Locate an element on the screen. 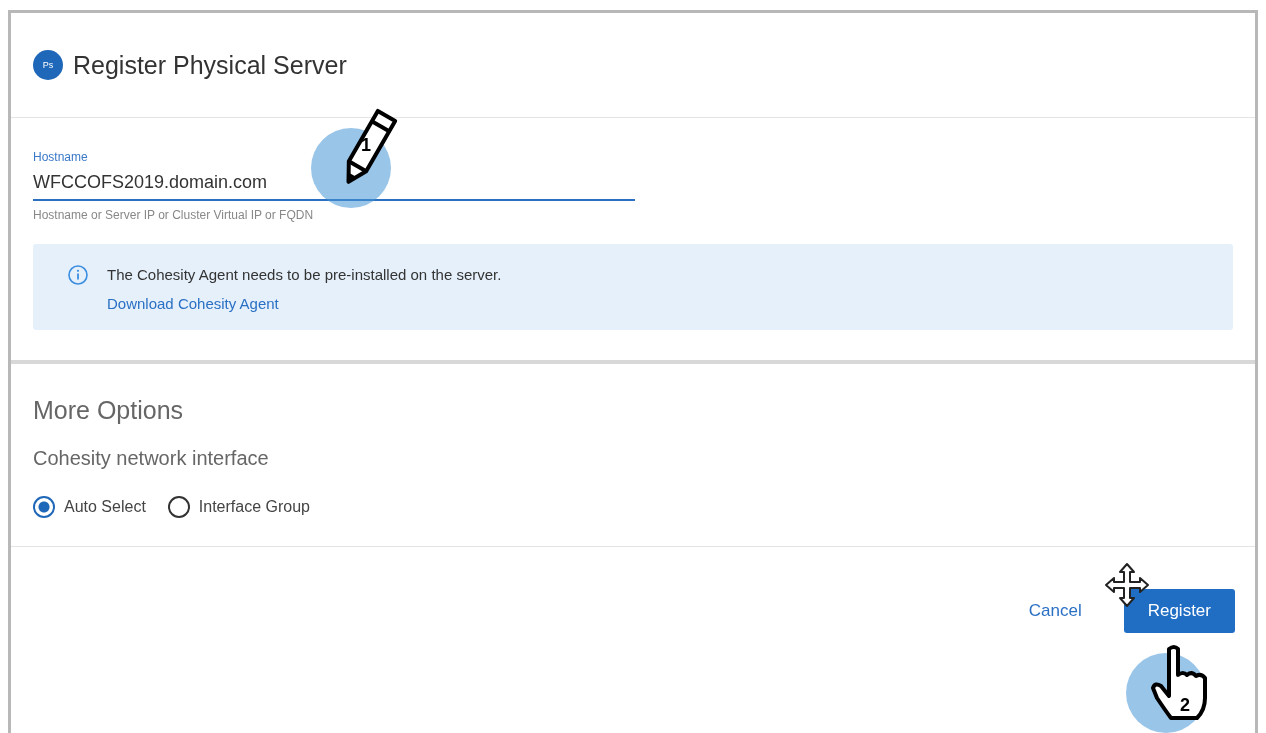 The image size is (1266, 733). notice-text: The Cohesity Agent needs to be pre-installed on the server. is located at coordinates (304, 274).